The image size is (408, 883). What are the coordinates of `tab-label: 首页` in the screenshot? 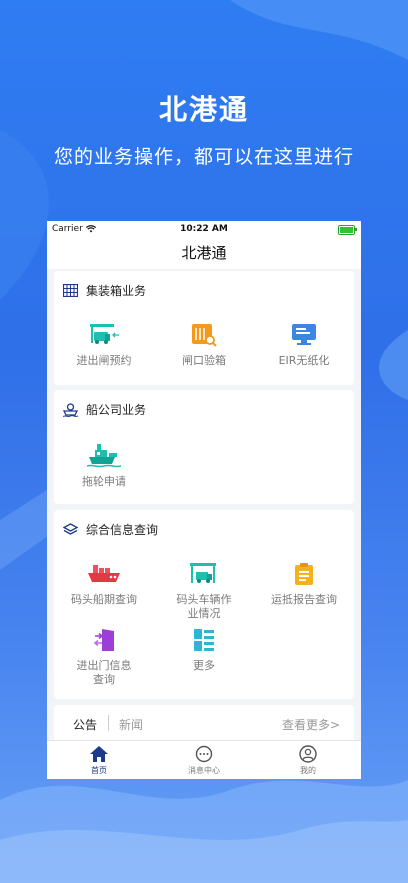 It's located at (99, 770).